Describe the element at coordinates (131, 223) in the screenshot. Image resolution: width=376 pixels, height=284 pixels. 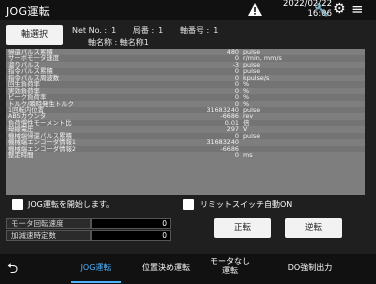
I see `motor-speed-input: 0` at that location.